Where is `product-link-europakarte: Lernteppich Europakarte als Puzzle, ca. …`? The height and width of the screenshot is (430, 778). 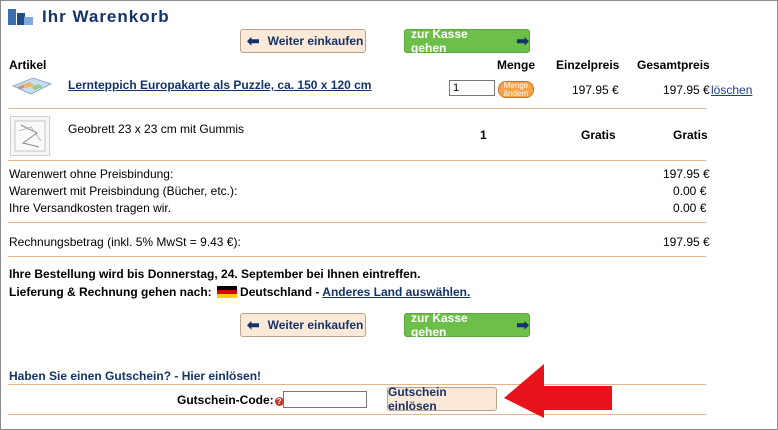 product-link-europakarte: Lernteppich Europakarte als Puzzle, ca. … is located at coordinates (219, 85).